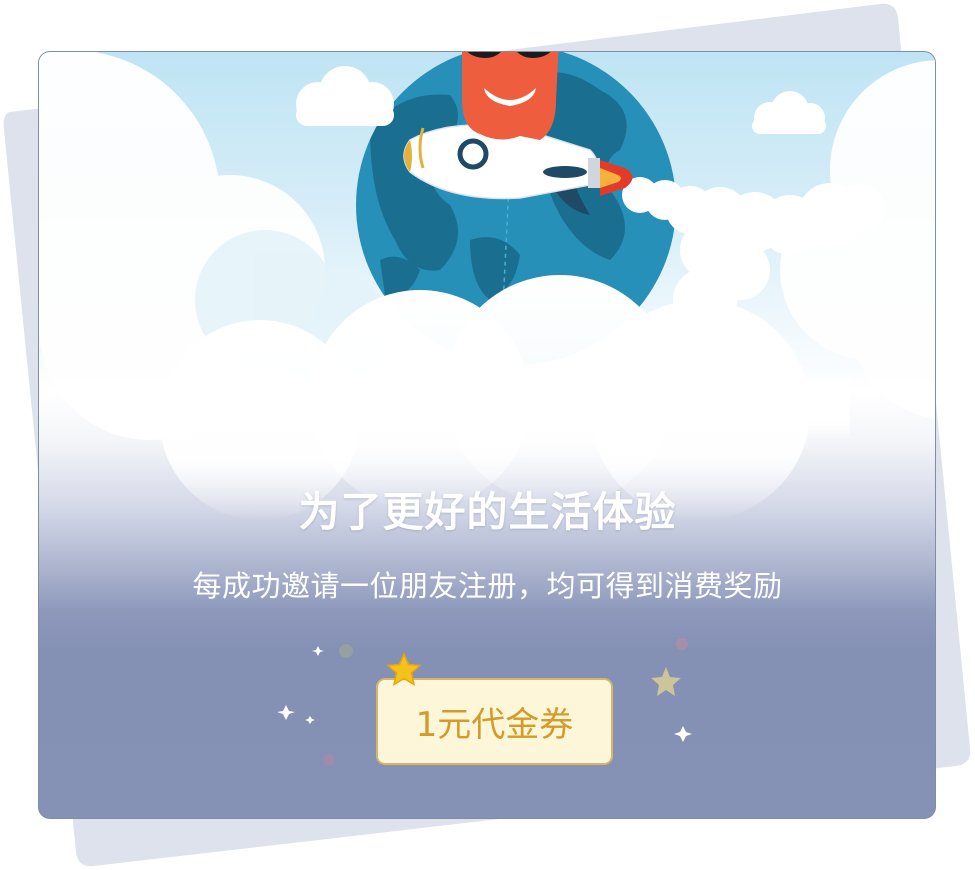 The height and width of the screenshot is (870, 975). What do you see at coordinates (487, 586) in the screenshot?
I see `subline: 每成功邀请一位朋友注册，均可得到消费奖励` at bounding box center [487, 586].